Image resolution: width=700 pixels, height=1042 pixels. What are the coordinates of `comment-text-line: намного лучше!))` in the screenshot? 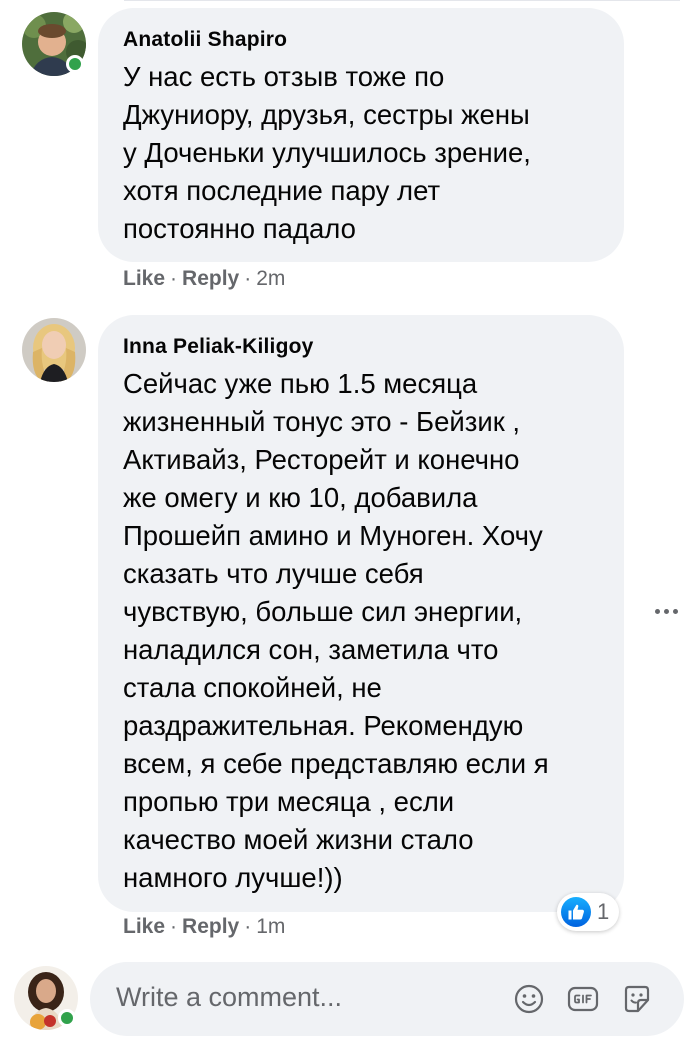 It's located at (233, 877).